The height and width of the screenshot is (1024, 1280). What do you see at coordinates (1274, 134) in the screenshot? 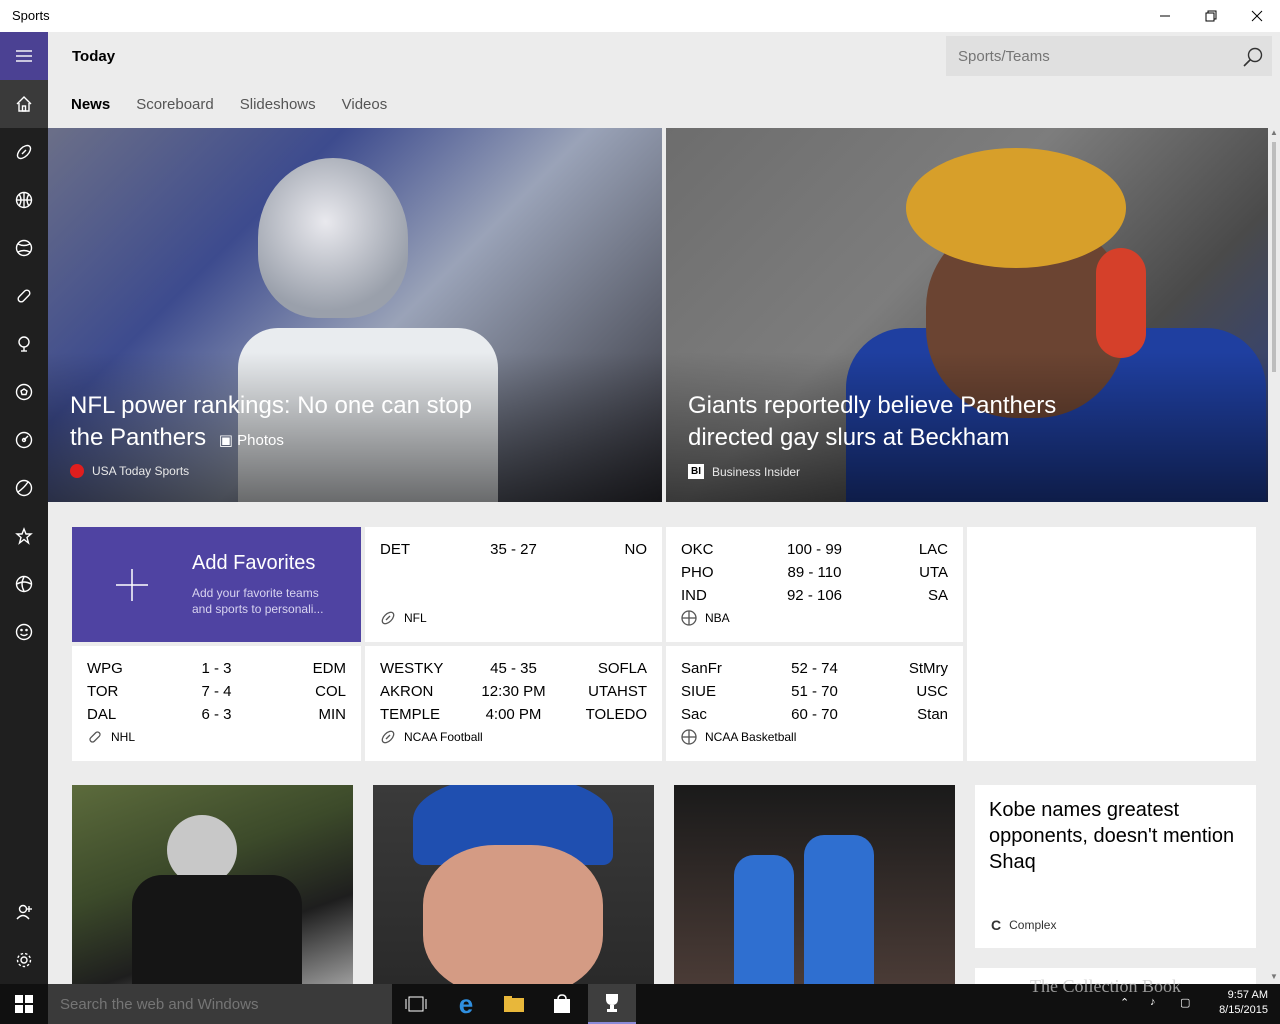
I see `scroll-up-icon: ▲` at bounding box center [1274, 134].